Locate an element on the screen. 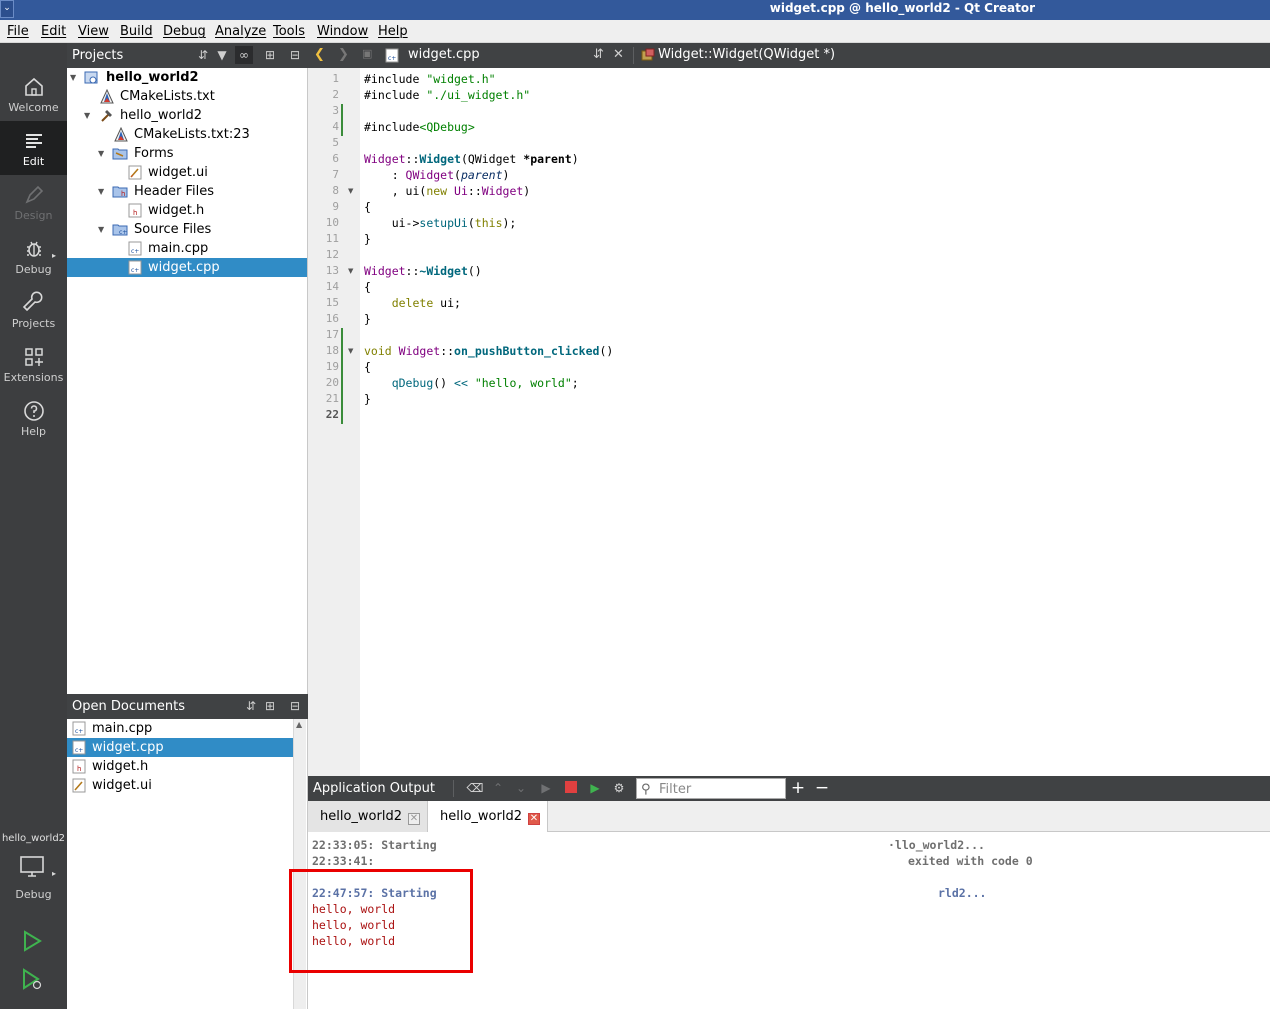 The height and width of the screenshot is (1009, 1270). tree-item-cmakelists-23: CMakeLists.txt:23 is located at coordinates (187, 134).